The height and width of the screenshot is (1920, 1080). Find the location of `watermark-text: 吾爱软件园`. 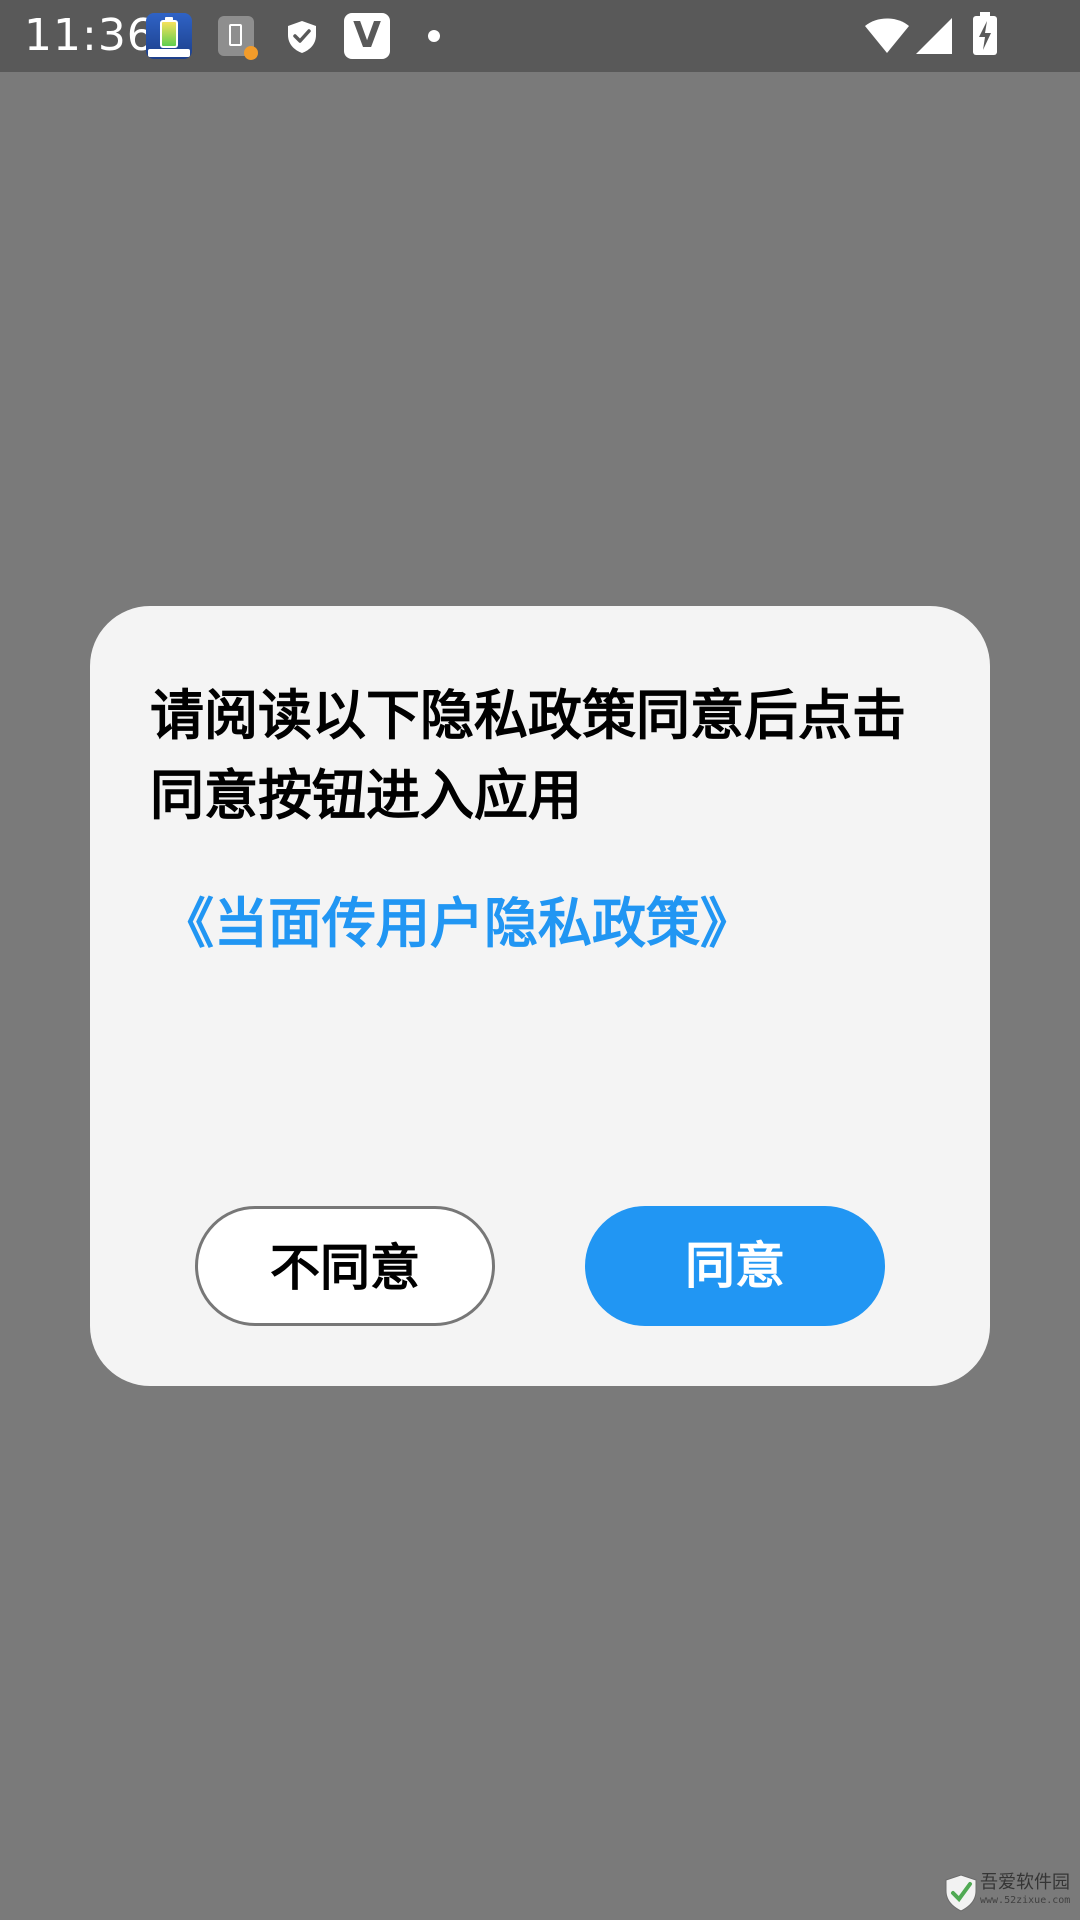

watermark-text: 吾爱软件园 is located at coordinates (1025, 1882).